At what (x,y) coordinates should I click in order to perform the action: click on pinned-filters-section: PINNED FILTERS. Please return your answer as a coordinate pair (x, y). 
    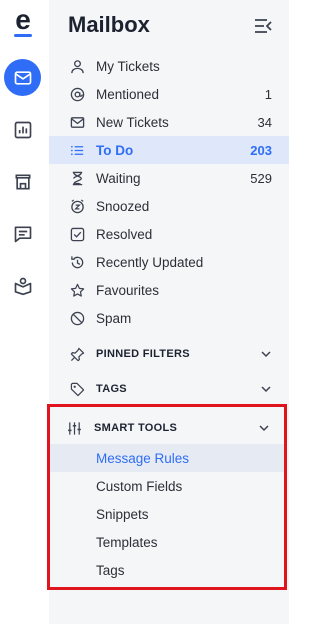
    Looking at the image, I should click on (169, 354).